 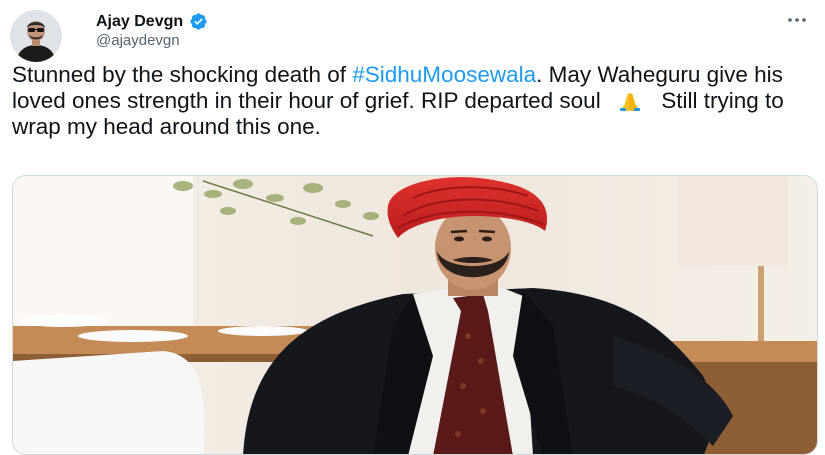 I want to click on avatar, so click(x=36, y=36).